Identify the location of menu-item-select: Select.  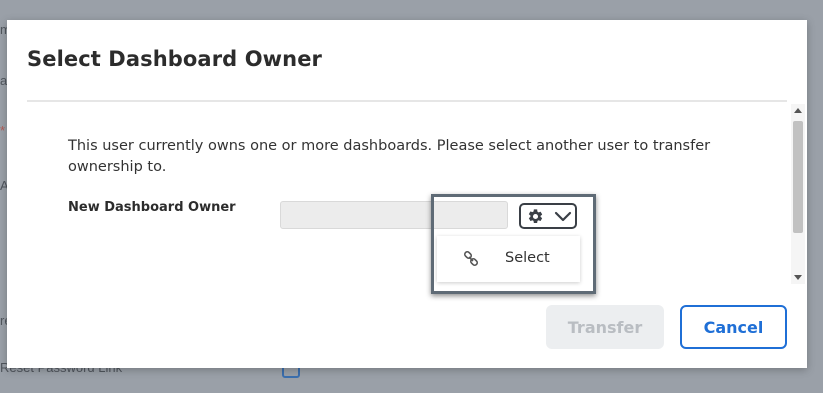
(508, 259).